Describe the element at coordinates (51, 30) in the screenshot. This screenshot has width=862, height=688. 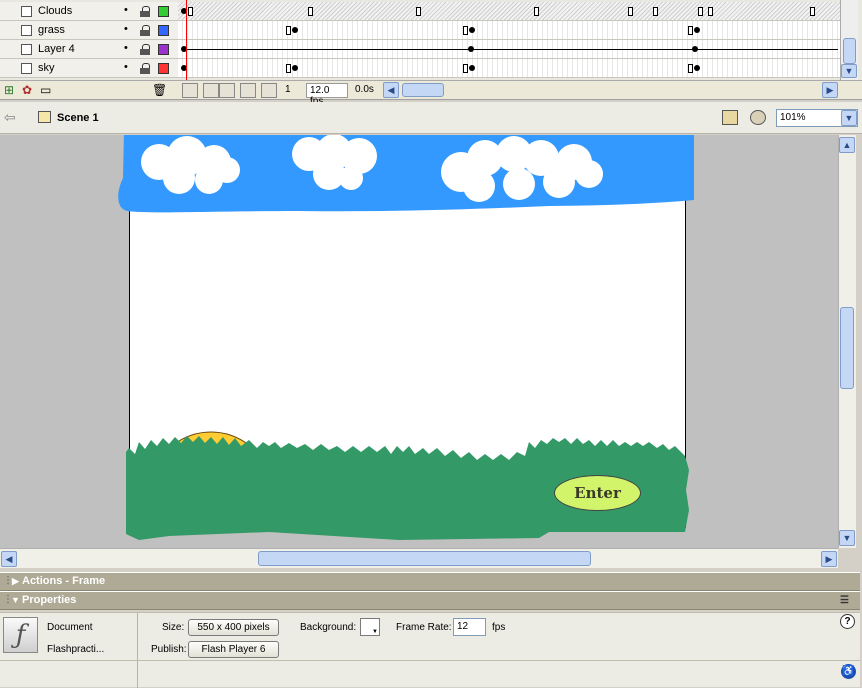
I see `layer-name: grass` at that location.